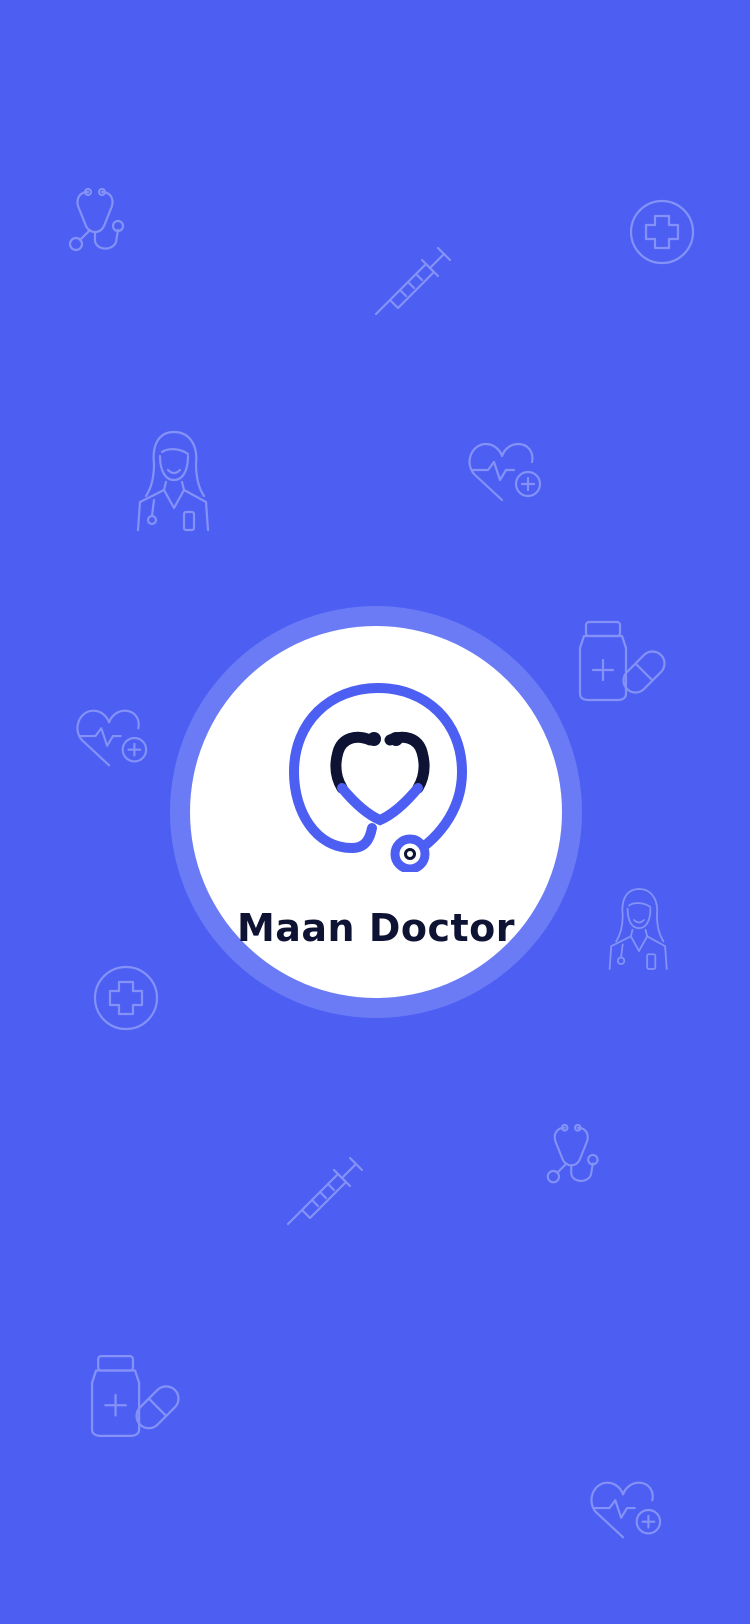  I want to click on logo-badge: Maan Doctor, so click(376, 812).